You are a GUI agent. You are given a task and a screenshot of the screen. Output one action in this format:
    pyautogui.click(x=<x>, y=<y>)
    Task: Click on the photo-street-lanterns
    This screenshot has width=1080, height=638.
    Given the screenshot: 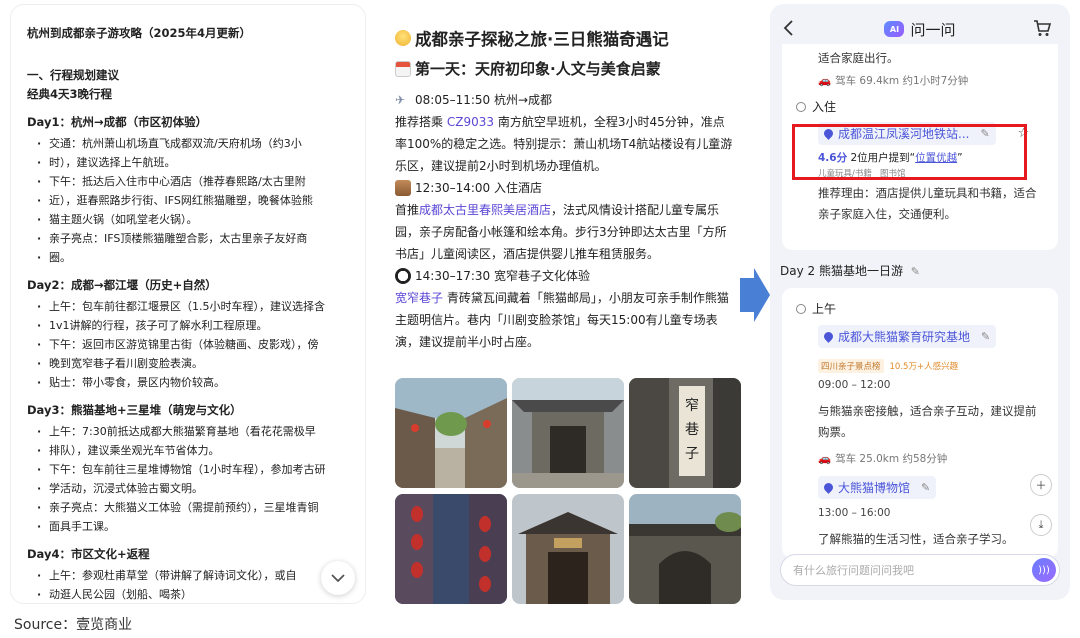 What is the action you would take?
    pyautogui.click(x=451, y=433)
    